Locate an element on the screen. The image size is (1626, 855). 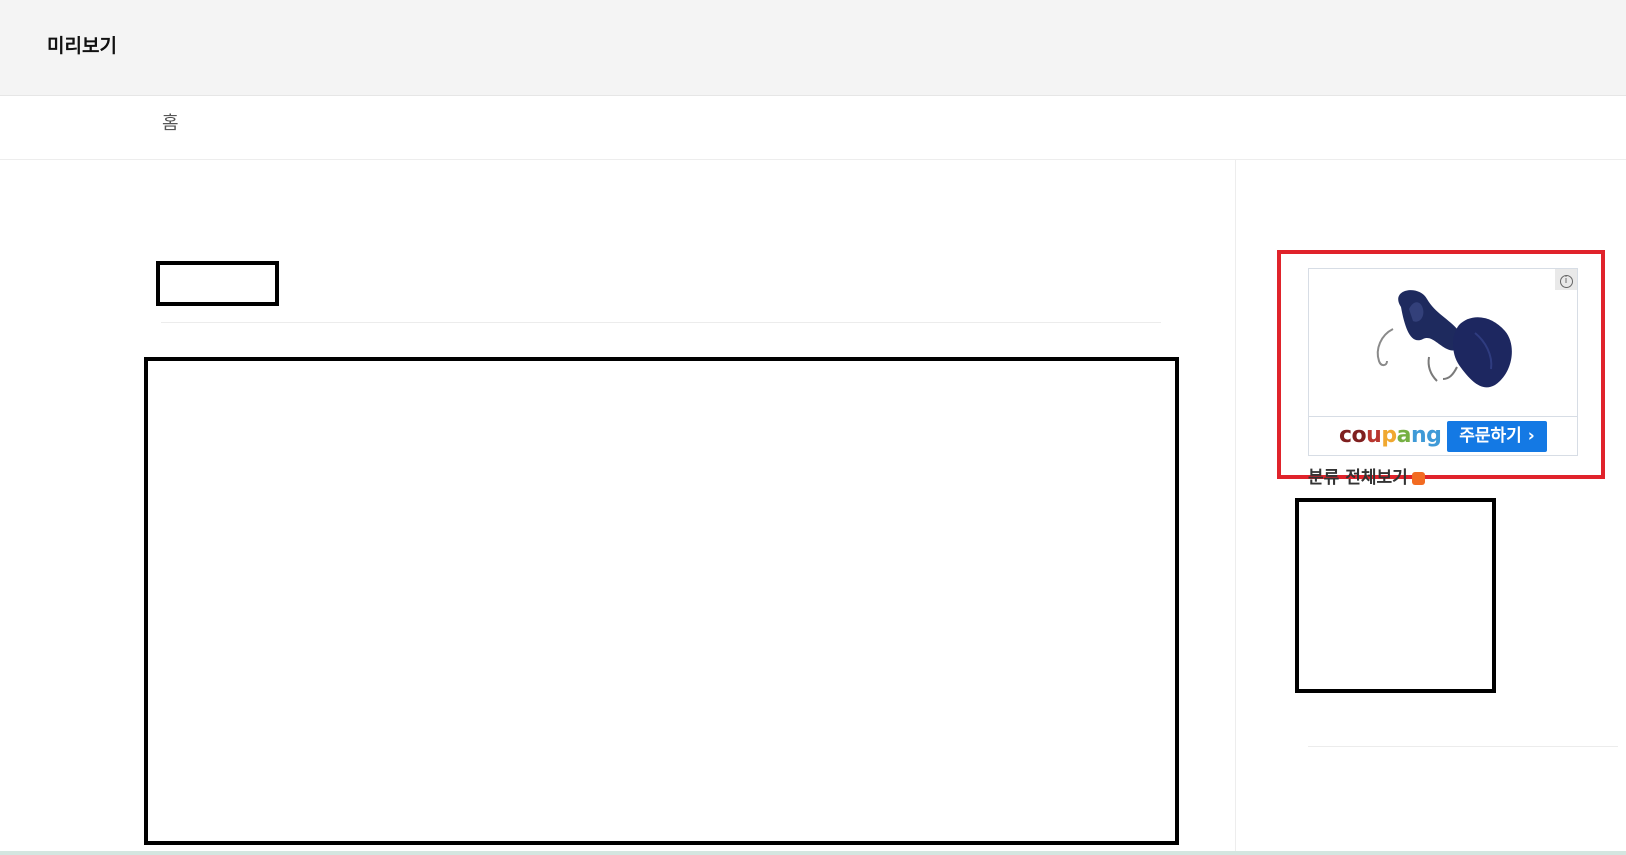
bottom-strip is located at coordinates (813, 853).